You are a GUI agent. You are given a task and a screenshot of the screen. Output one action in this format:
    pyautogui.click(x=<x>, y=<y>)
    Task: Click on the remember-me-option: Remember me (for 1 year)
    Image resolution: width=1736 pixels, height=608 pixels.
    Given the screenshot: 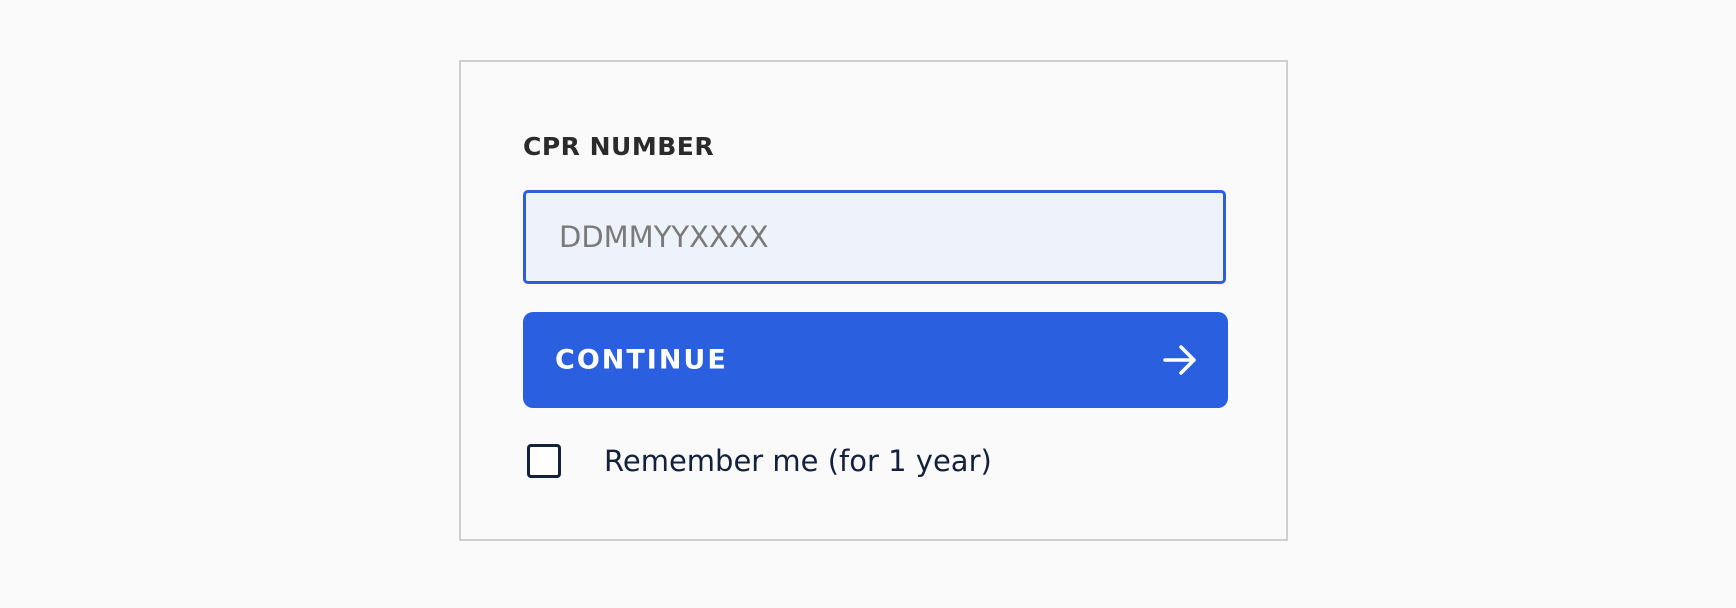 What is the action you would take?
    pyautogui.click(x=759, y=461)
    